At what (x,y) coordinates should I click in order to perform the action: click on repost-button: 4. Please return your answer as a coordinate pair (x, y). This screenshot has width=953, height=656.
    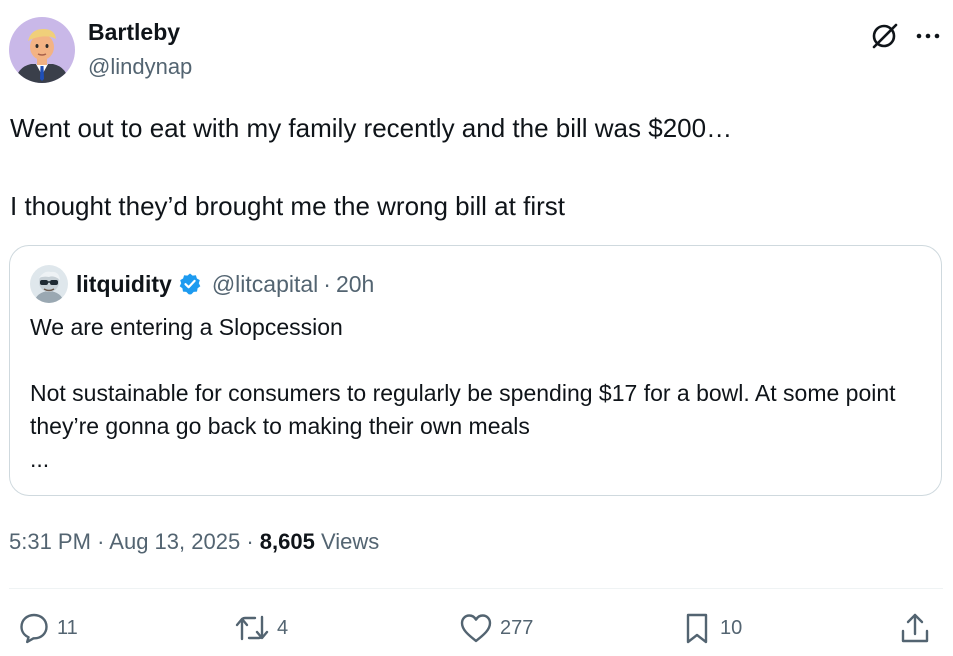
    Looking at the image, I should click on (260, 628).